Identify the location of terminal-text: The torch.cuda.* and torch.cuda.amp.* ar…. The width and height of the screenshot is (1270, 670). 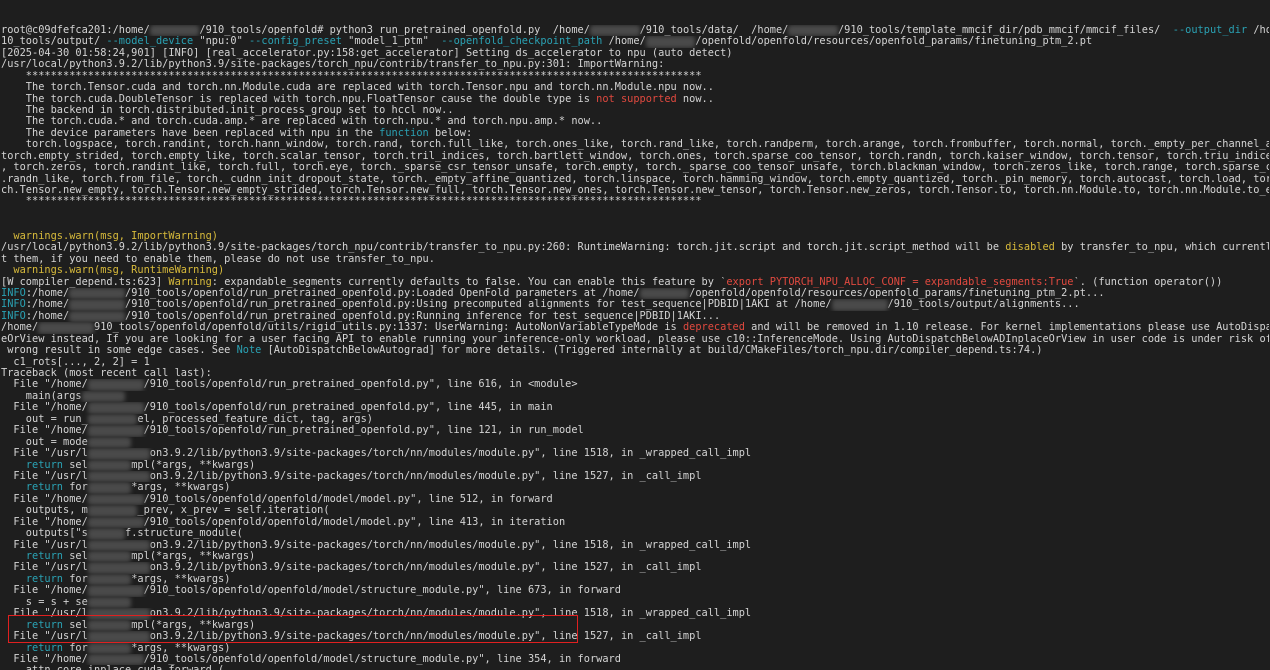
(302, 122).